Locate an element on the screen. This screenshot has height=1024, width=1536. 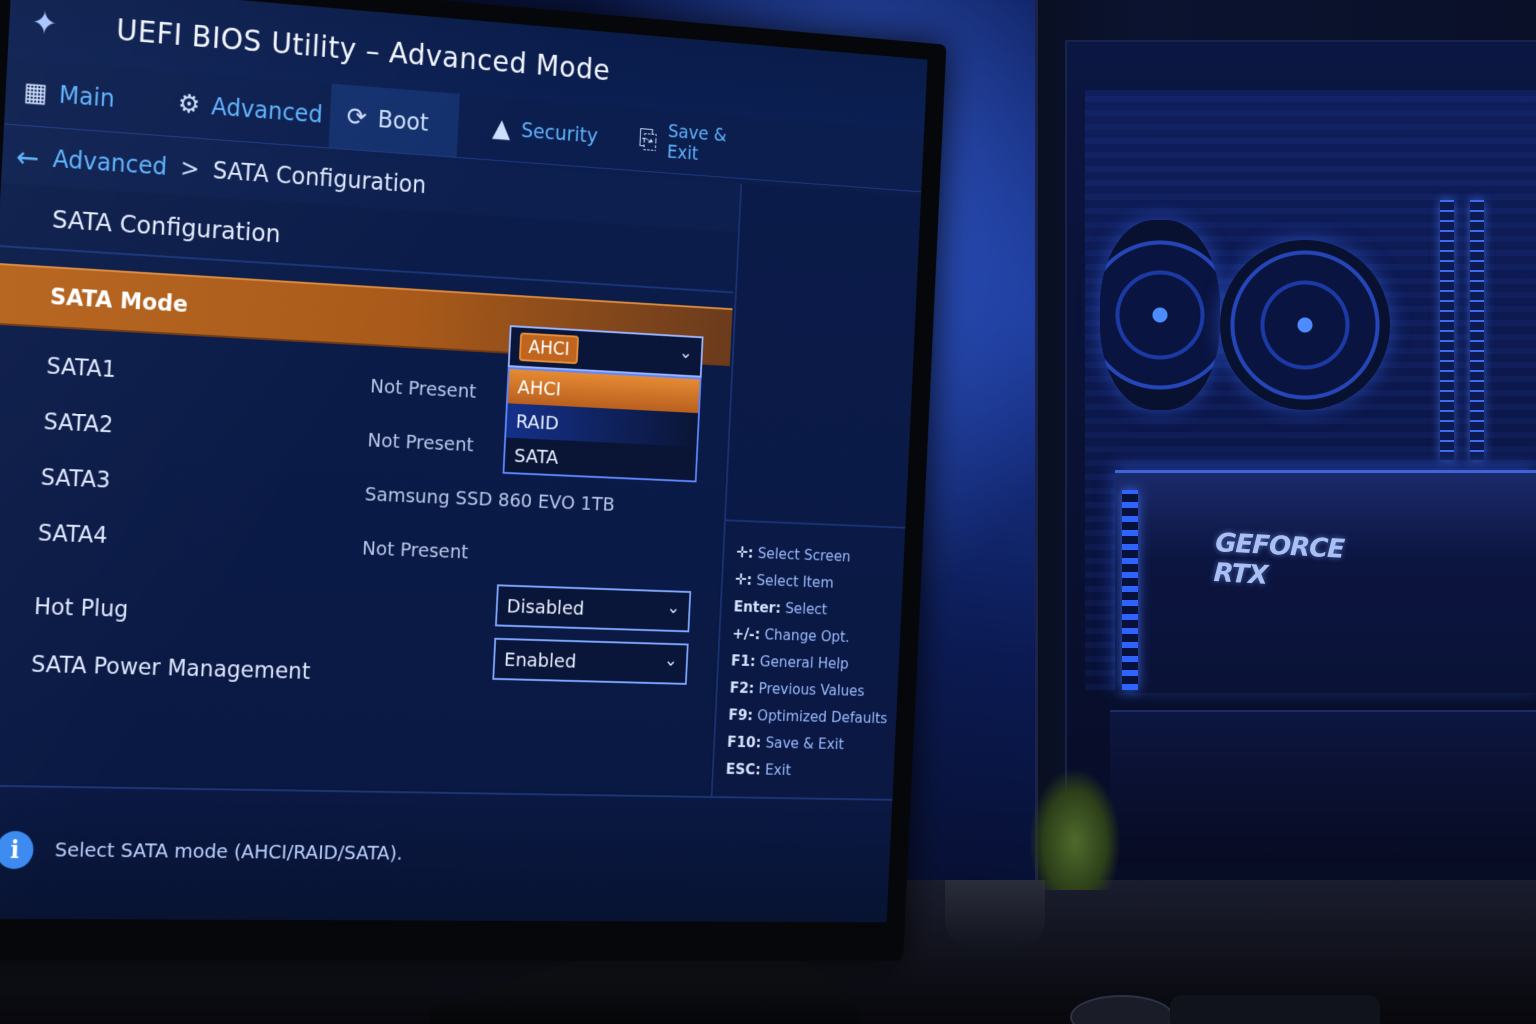
main-grid-icon: ▦ is located at coordinates (35, 93).